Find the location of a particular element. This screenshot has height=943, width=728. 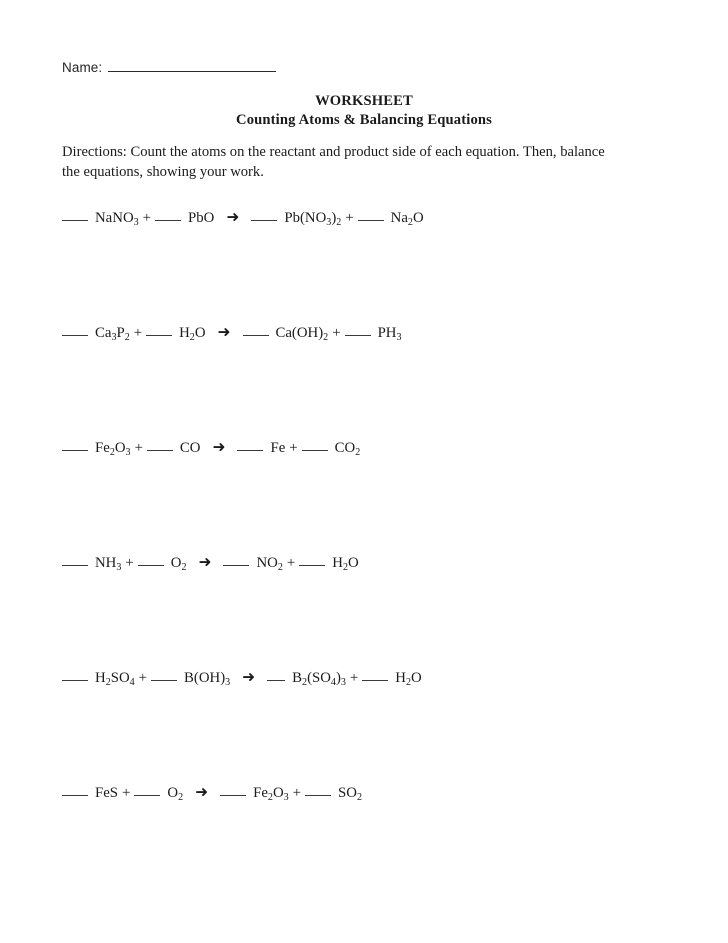

equation-row: Fe2O3 + CO ➜ Fe + CO2 is located at coordinates (362, 493).